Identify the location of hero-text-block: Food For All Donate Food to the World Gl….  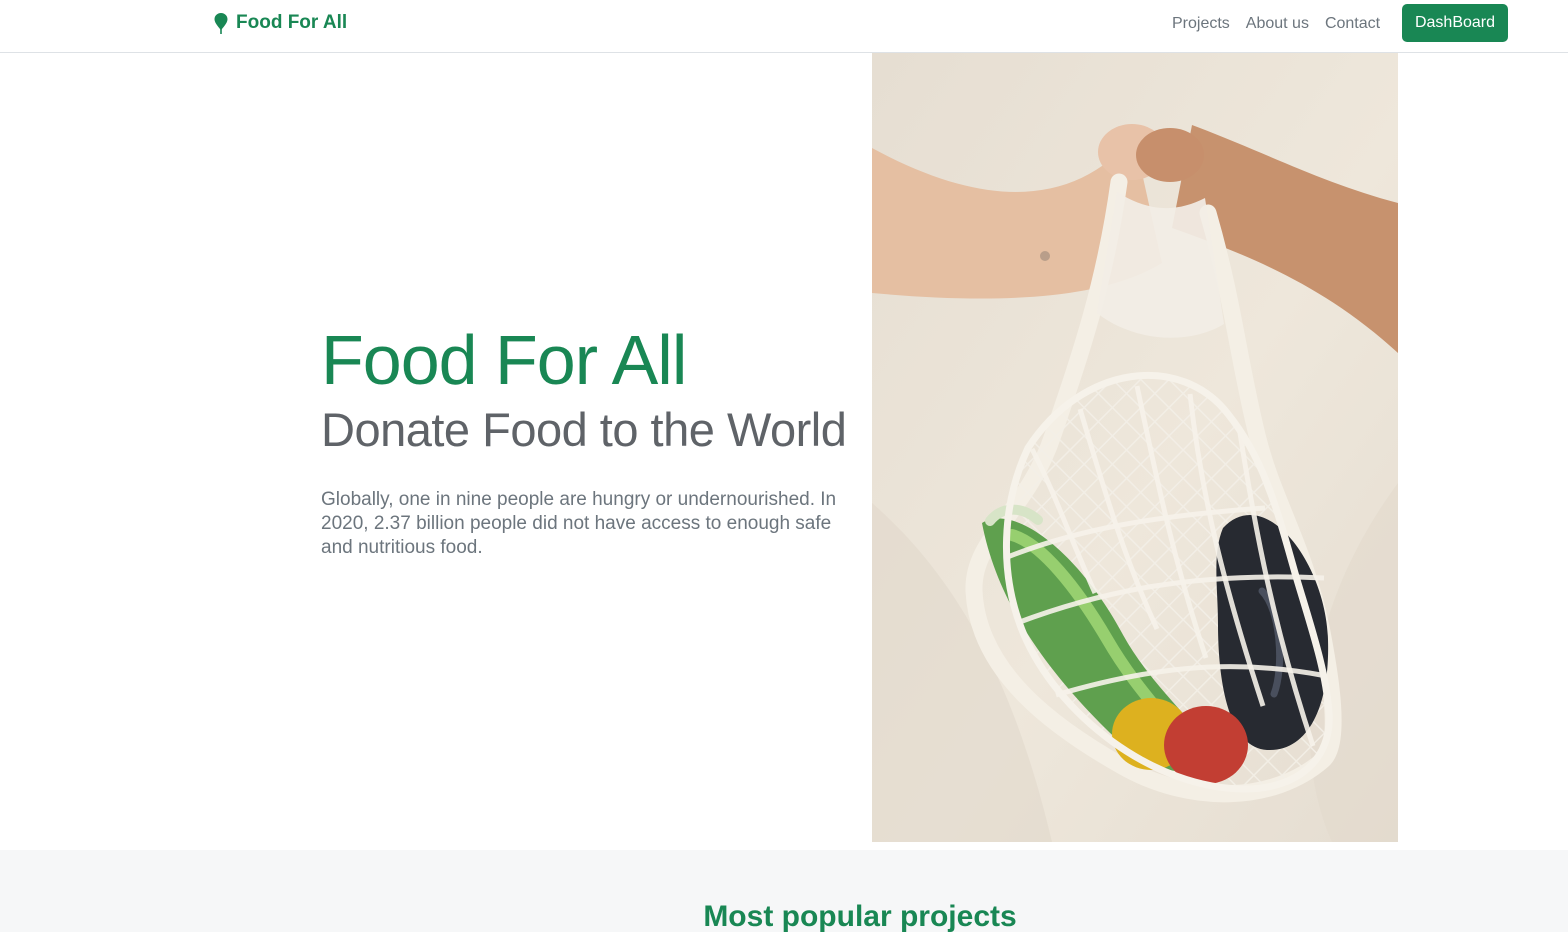
(586, 440).